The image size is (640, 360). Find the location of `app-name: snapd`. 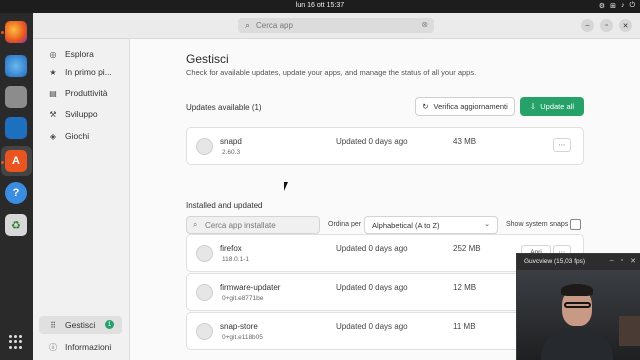

app-name: snapd is located at coordinates (231, 141).